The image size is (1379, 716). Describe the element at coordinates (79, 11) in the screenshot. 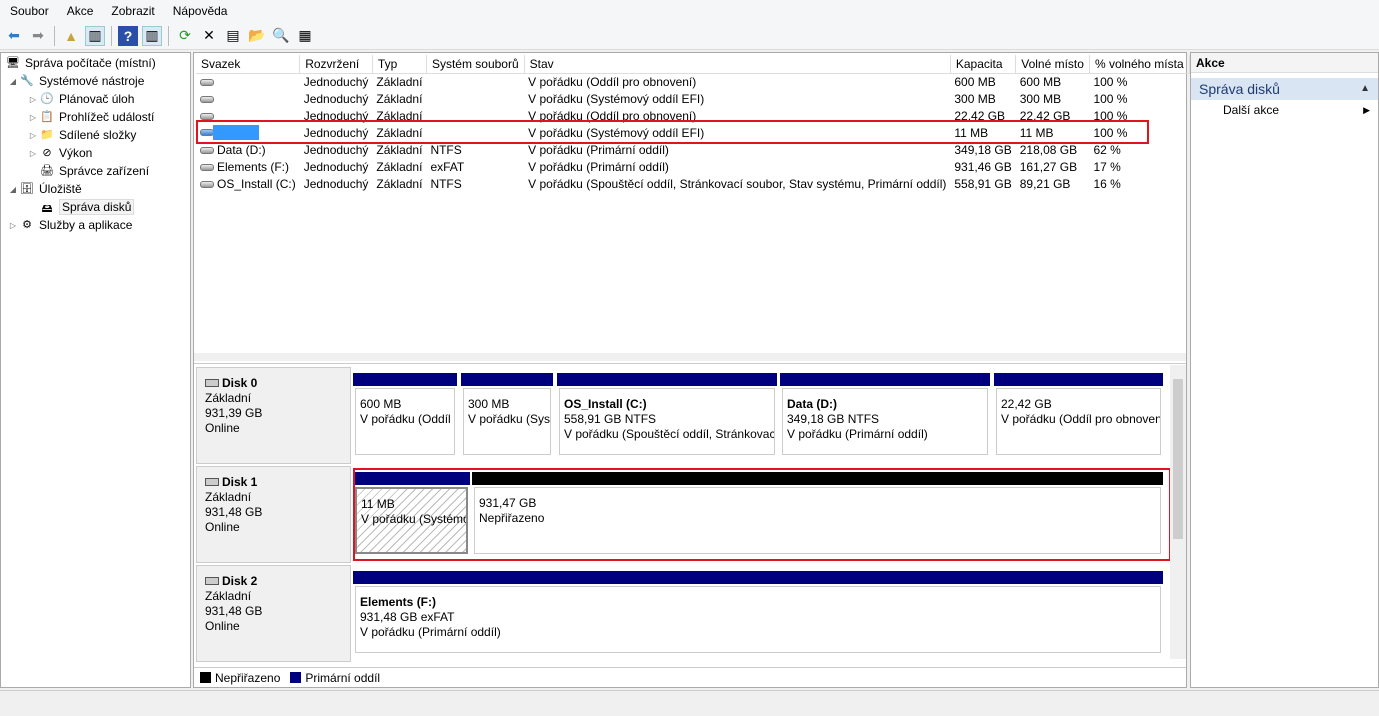

I see `menu-akce: Akce` at that location.